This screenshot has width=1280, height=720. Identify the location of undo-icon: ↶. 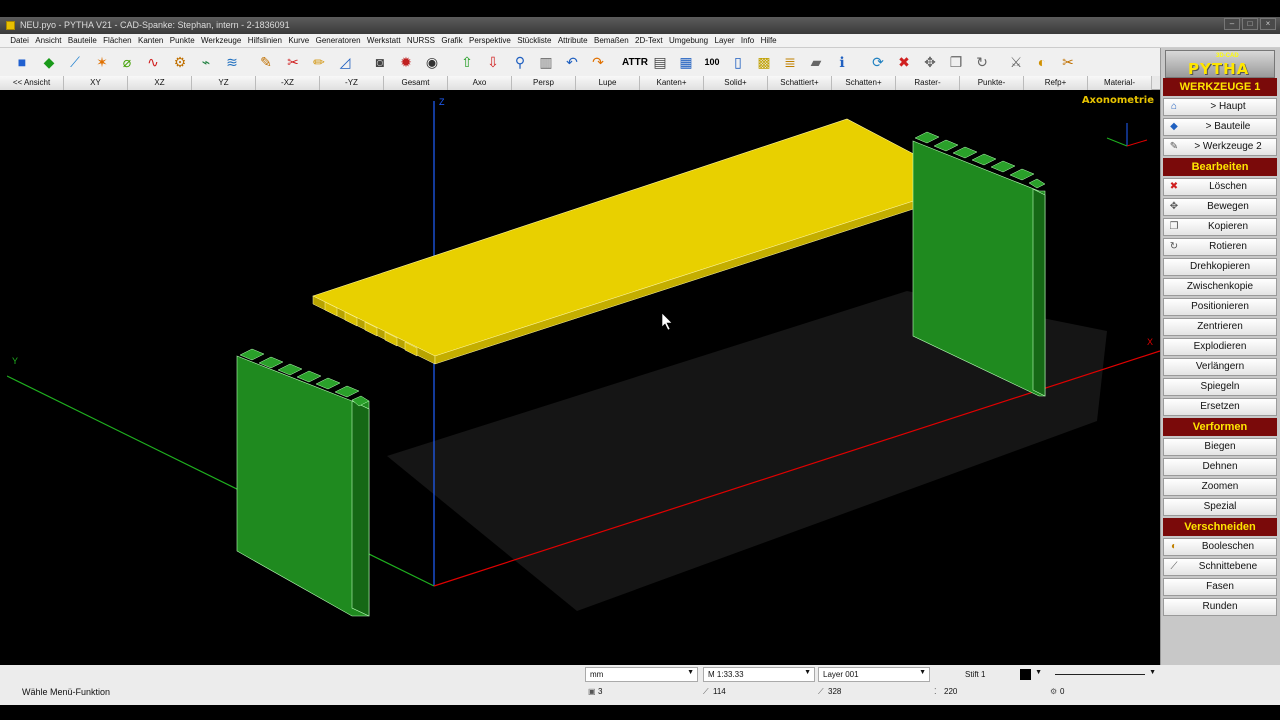
(572, 62).